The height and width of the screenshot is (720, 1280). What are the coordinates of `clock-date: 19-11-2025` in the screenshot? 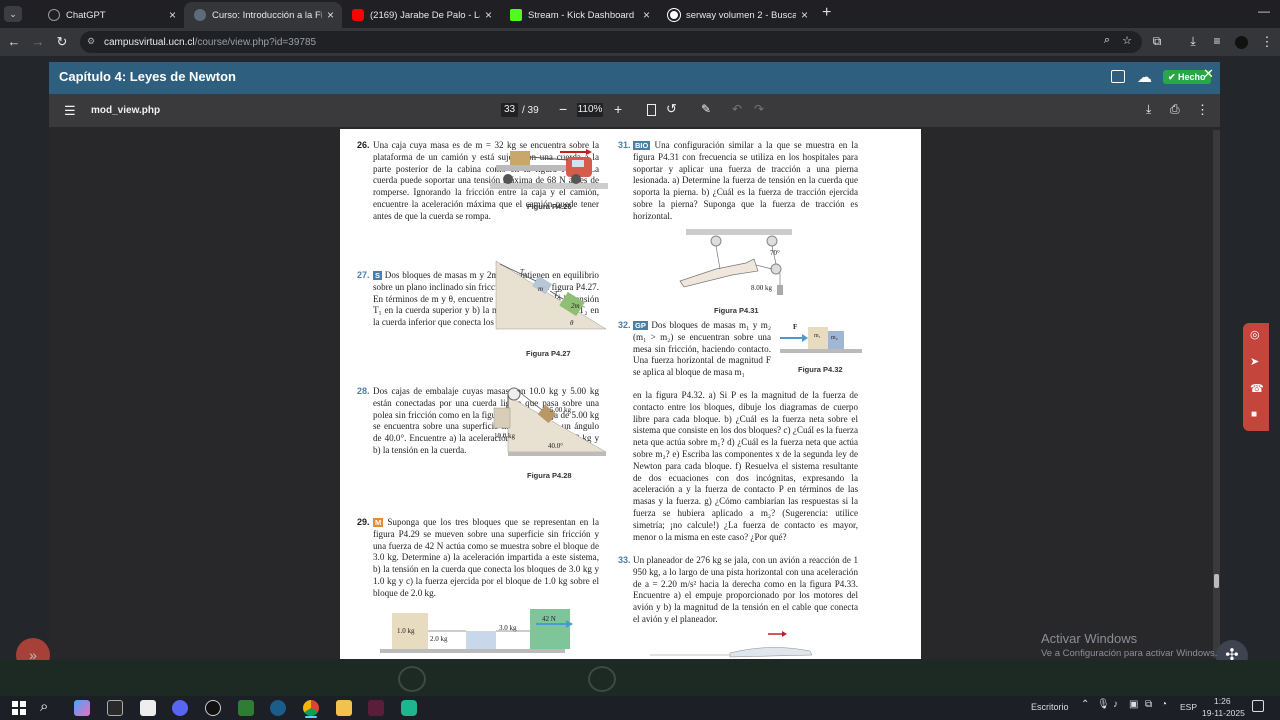 It's located at (1223, 713).